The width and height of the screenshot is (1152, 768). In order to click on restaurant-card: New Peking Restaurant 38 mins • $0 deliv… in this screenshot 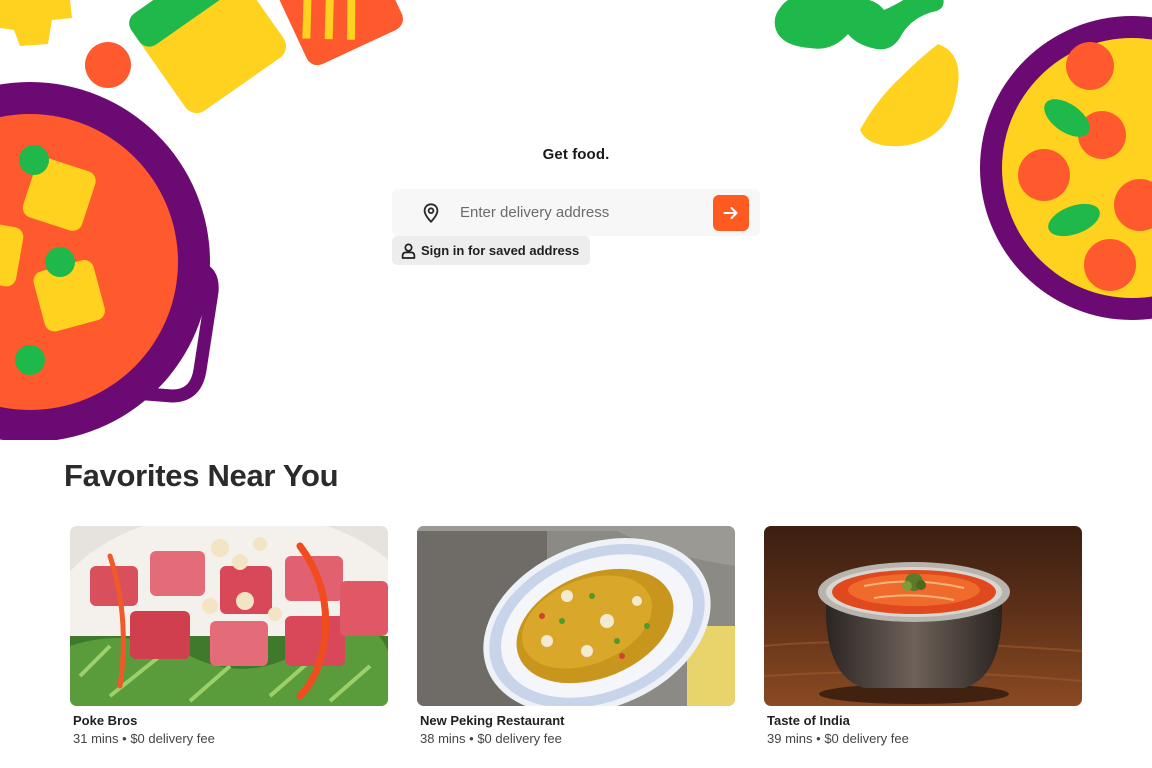, I will do `click(576, 646)`.